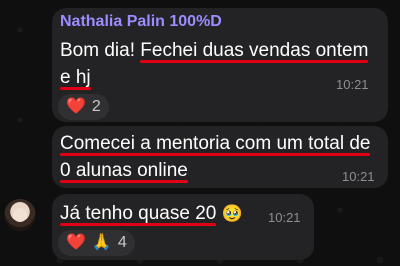 The height and width of the screenshot is (266, 400). I want to click on reaction-pill: ❤️ 2, so click(83, 107).